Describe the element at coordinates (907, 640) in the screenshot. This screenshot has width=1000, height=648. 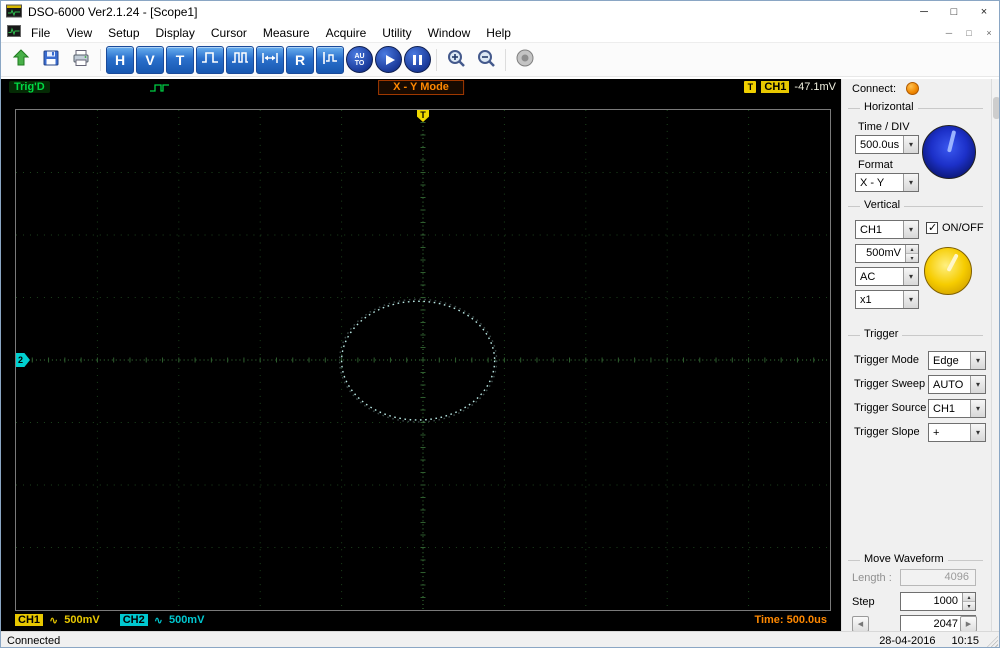
I see `status-date: 28-04-2016` at that location.